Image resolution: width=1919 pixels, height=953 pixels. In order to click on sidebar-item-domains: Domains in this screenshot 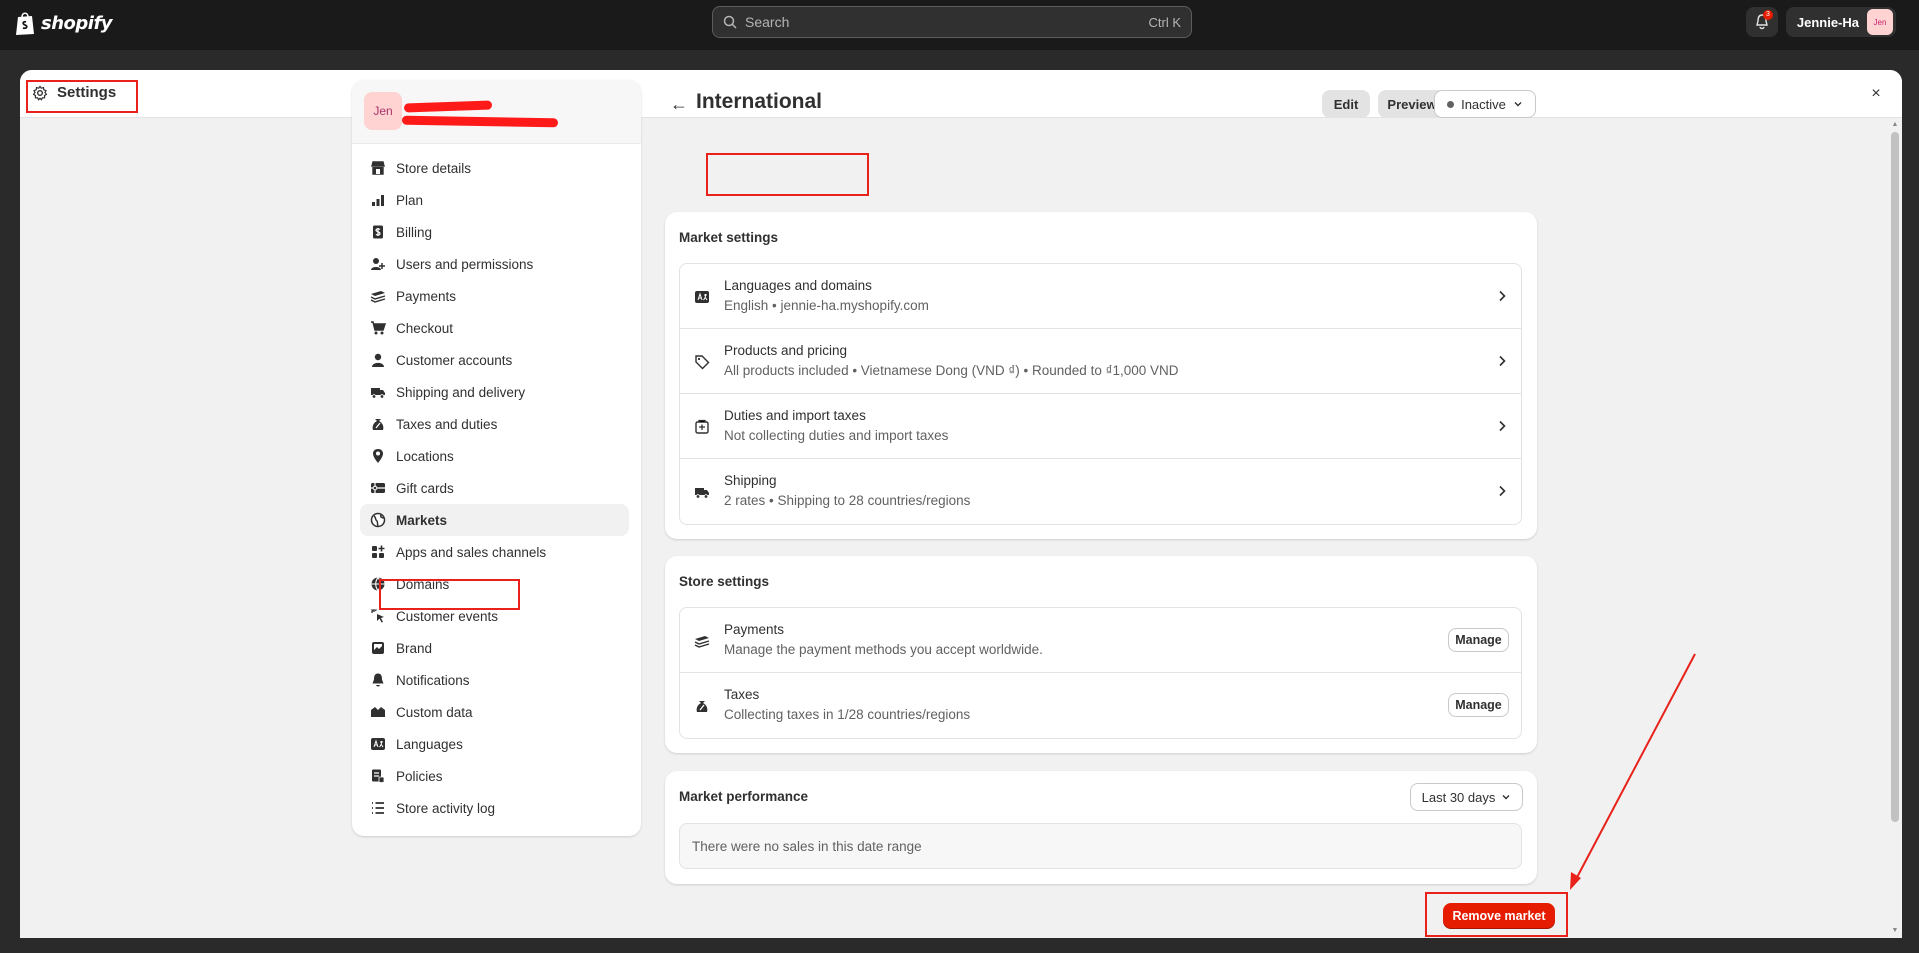, I will do `click(494, 584)`.